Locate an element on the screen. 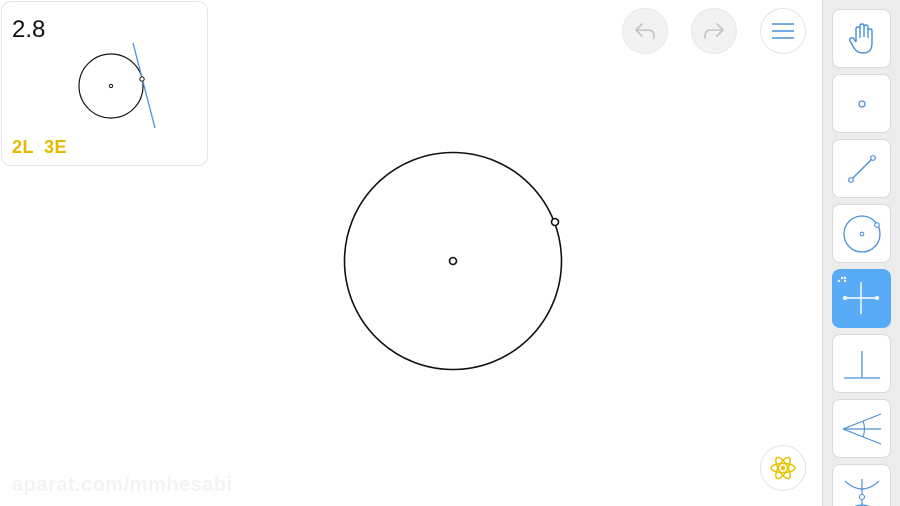  tool-perpendicular is located at coordinates (861, 363).